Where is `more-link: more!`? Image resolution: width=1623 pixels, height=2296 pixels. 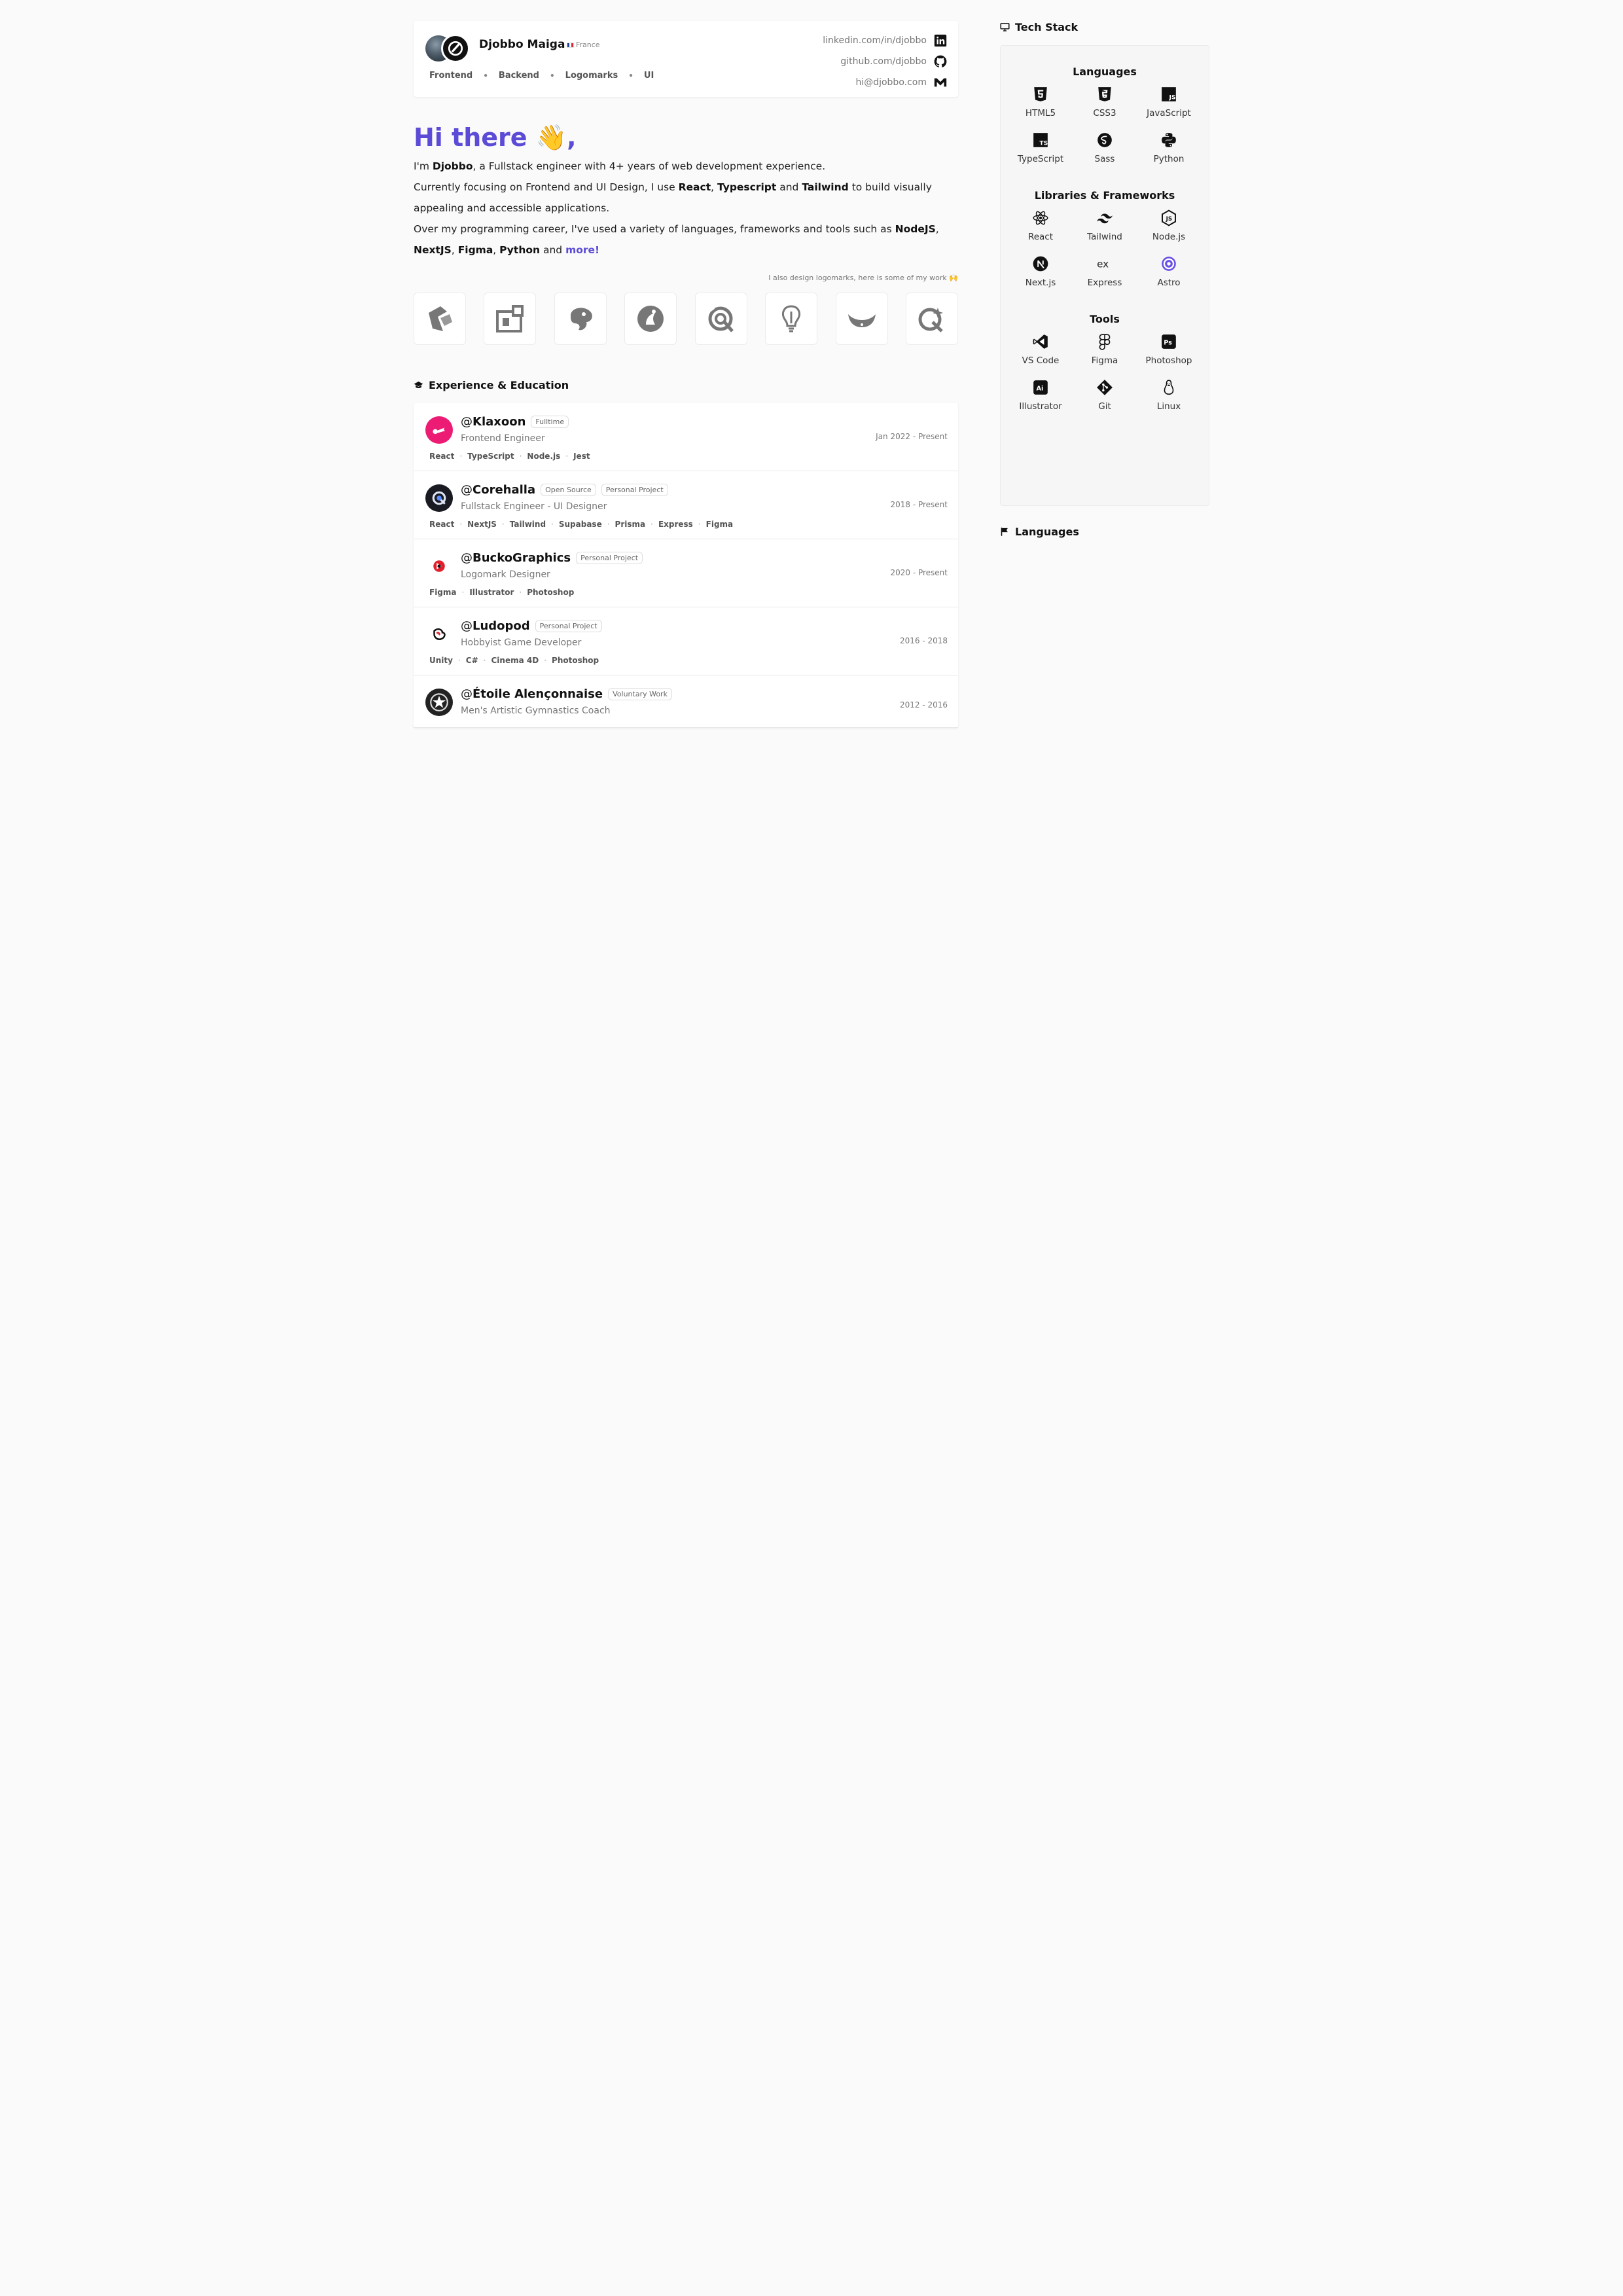
more-link: more! is located at coordinates (582, 250).